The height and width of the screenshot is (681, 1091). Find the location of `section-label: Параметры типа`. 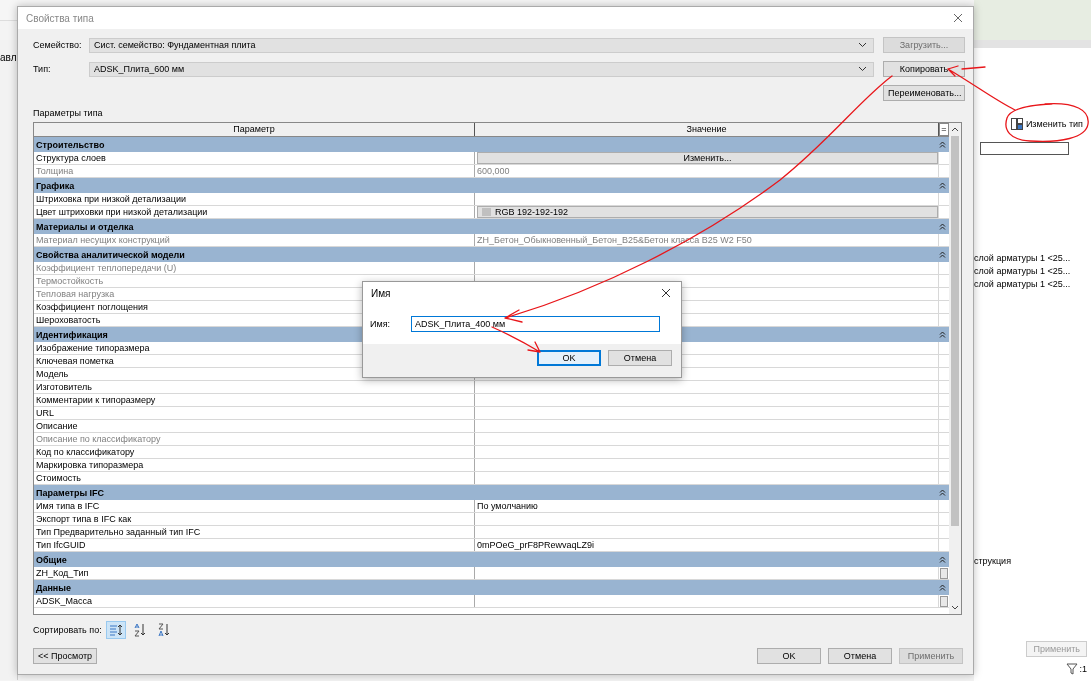

section-label: Параметры типа is located at coordinates (68, 113).